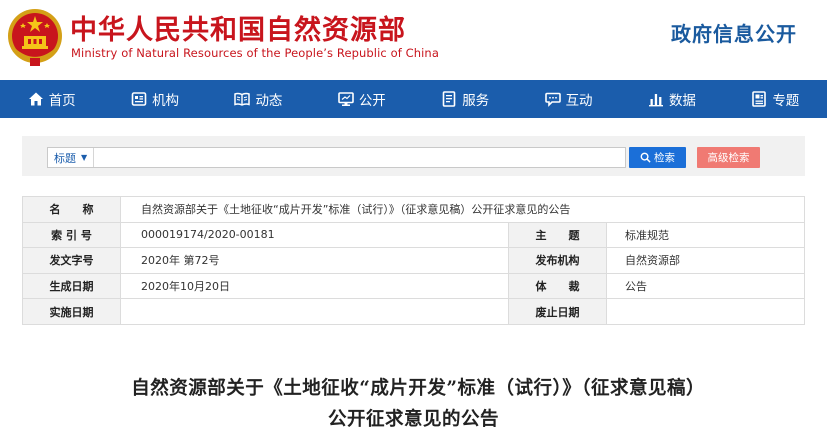 Image resolution: width=827 pixels, height=435 pixels. What do you see at coordinates (269, 101) in the screenshot?
I see `nav-item-label: 动态` at bounding box center [269, 101].